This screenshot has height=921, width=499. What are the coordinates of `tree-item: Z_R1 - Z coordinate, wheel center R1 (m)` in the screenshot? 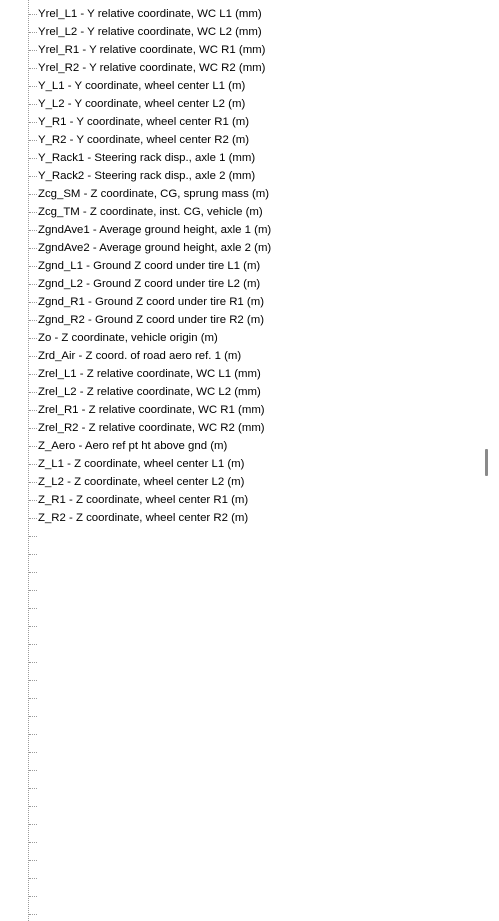 It's located at (242, 500).